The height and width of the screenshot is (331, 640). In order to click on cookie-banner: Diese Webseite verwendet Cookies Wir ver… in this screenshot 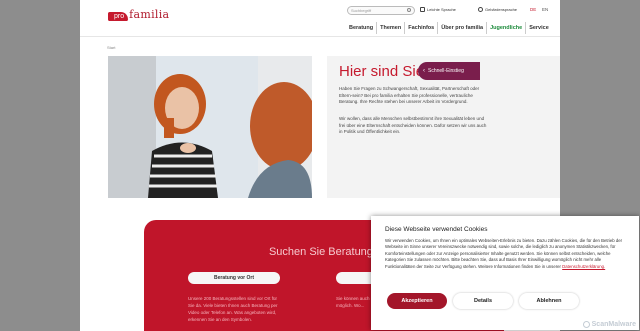, I will do `click(505, 273)`.